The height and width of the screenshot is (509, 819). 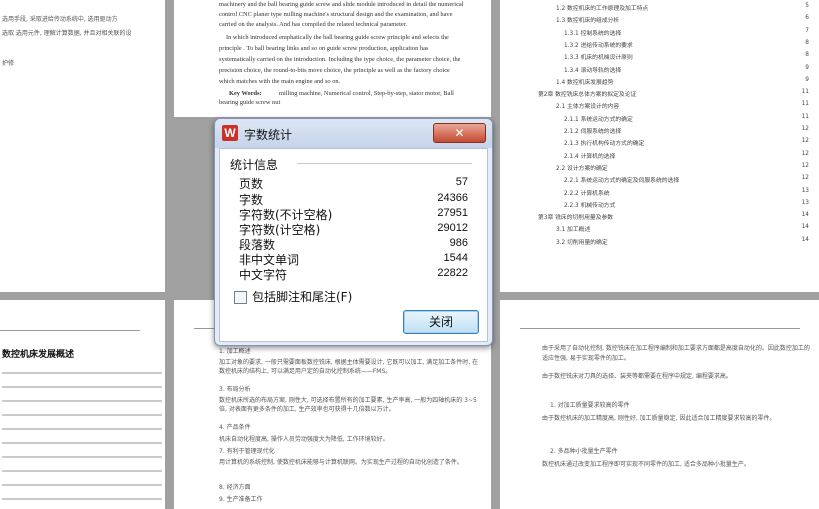 I want to click on text-line: 护修, so click(x=8, y=63).